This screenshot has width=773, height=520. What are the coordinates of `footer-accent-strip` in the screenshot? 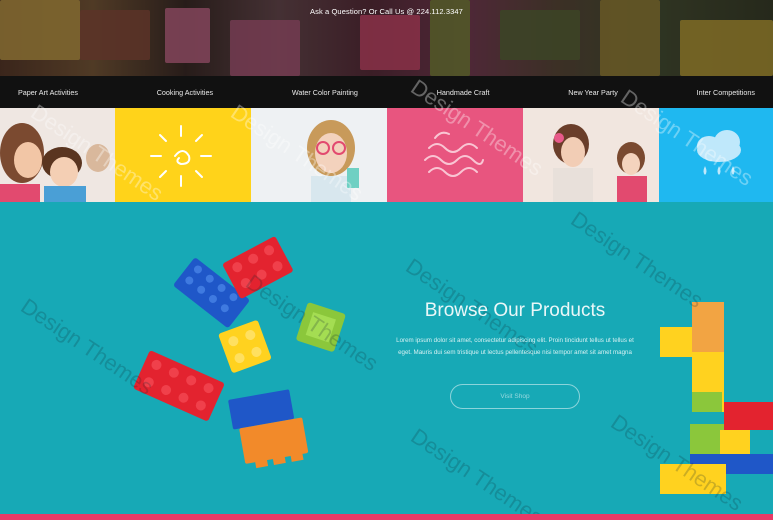 It's located at (386, 517).